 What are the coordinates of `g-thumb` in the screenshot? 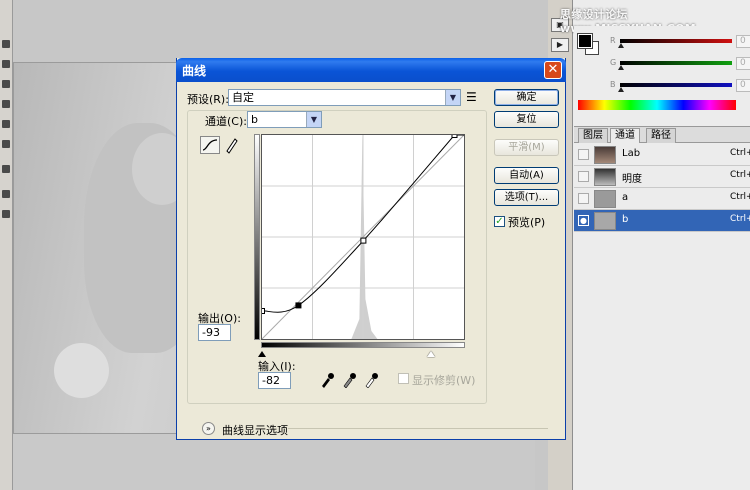 It's located at (621, 67).